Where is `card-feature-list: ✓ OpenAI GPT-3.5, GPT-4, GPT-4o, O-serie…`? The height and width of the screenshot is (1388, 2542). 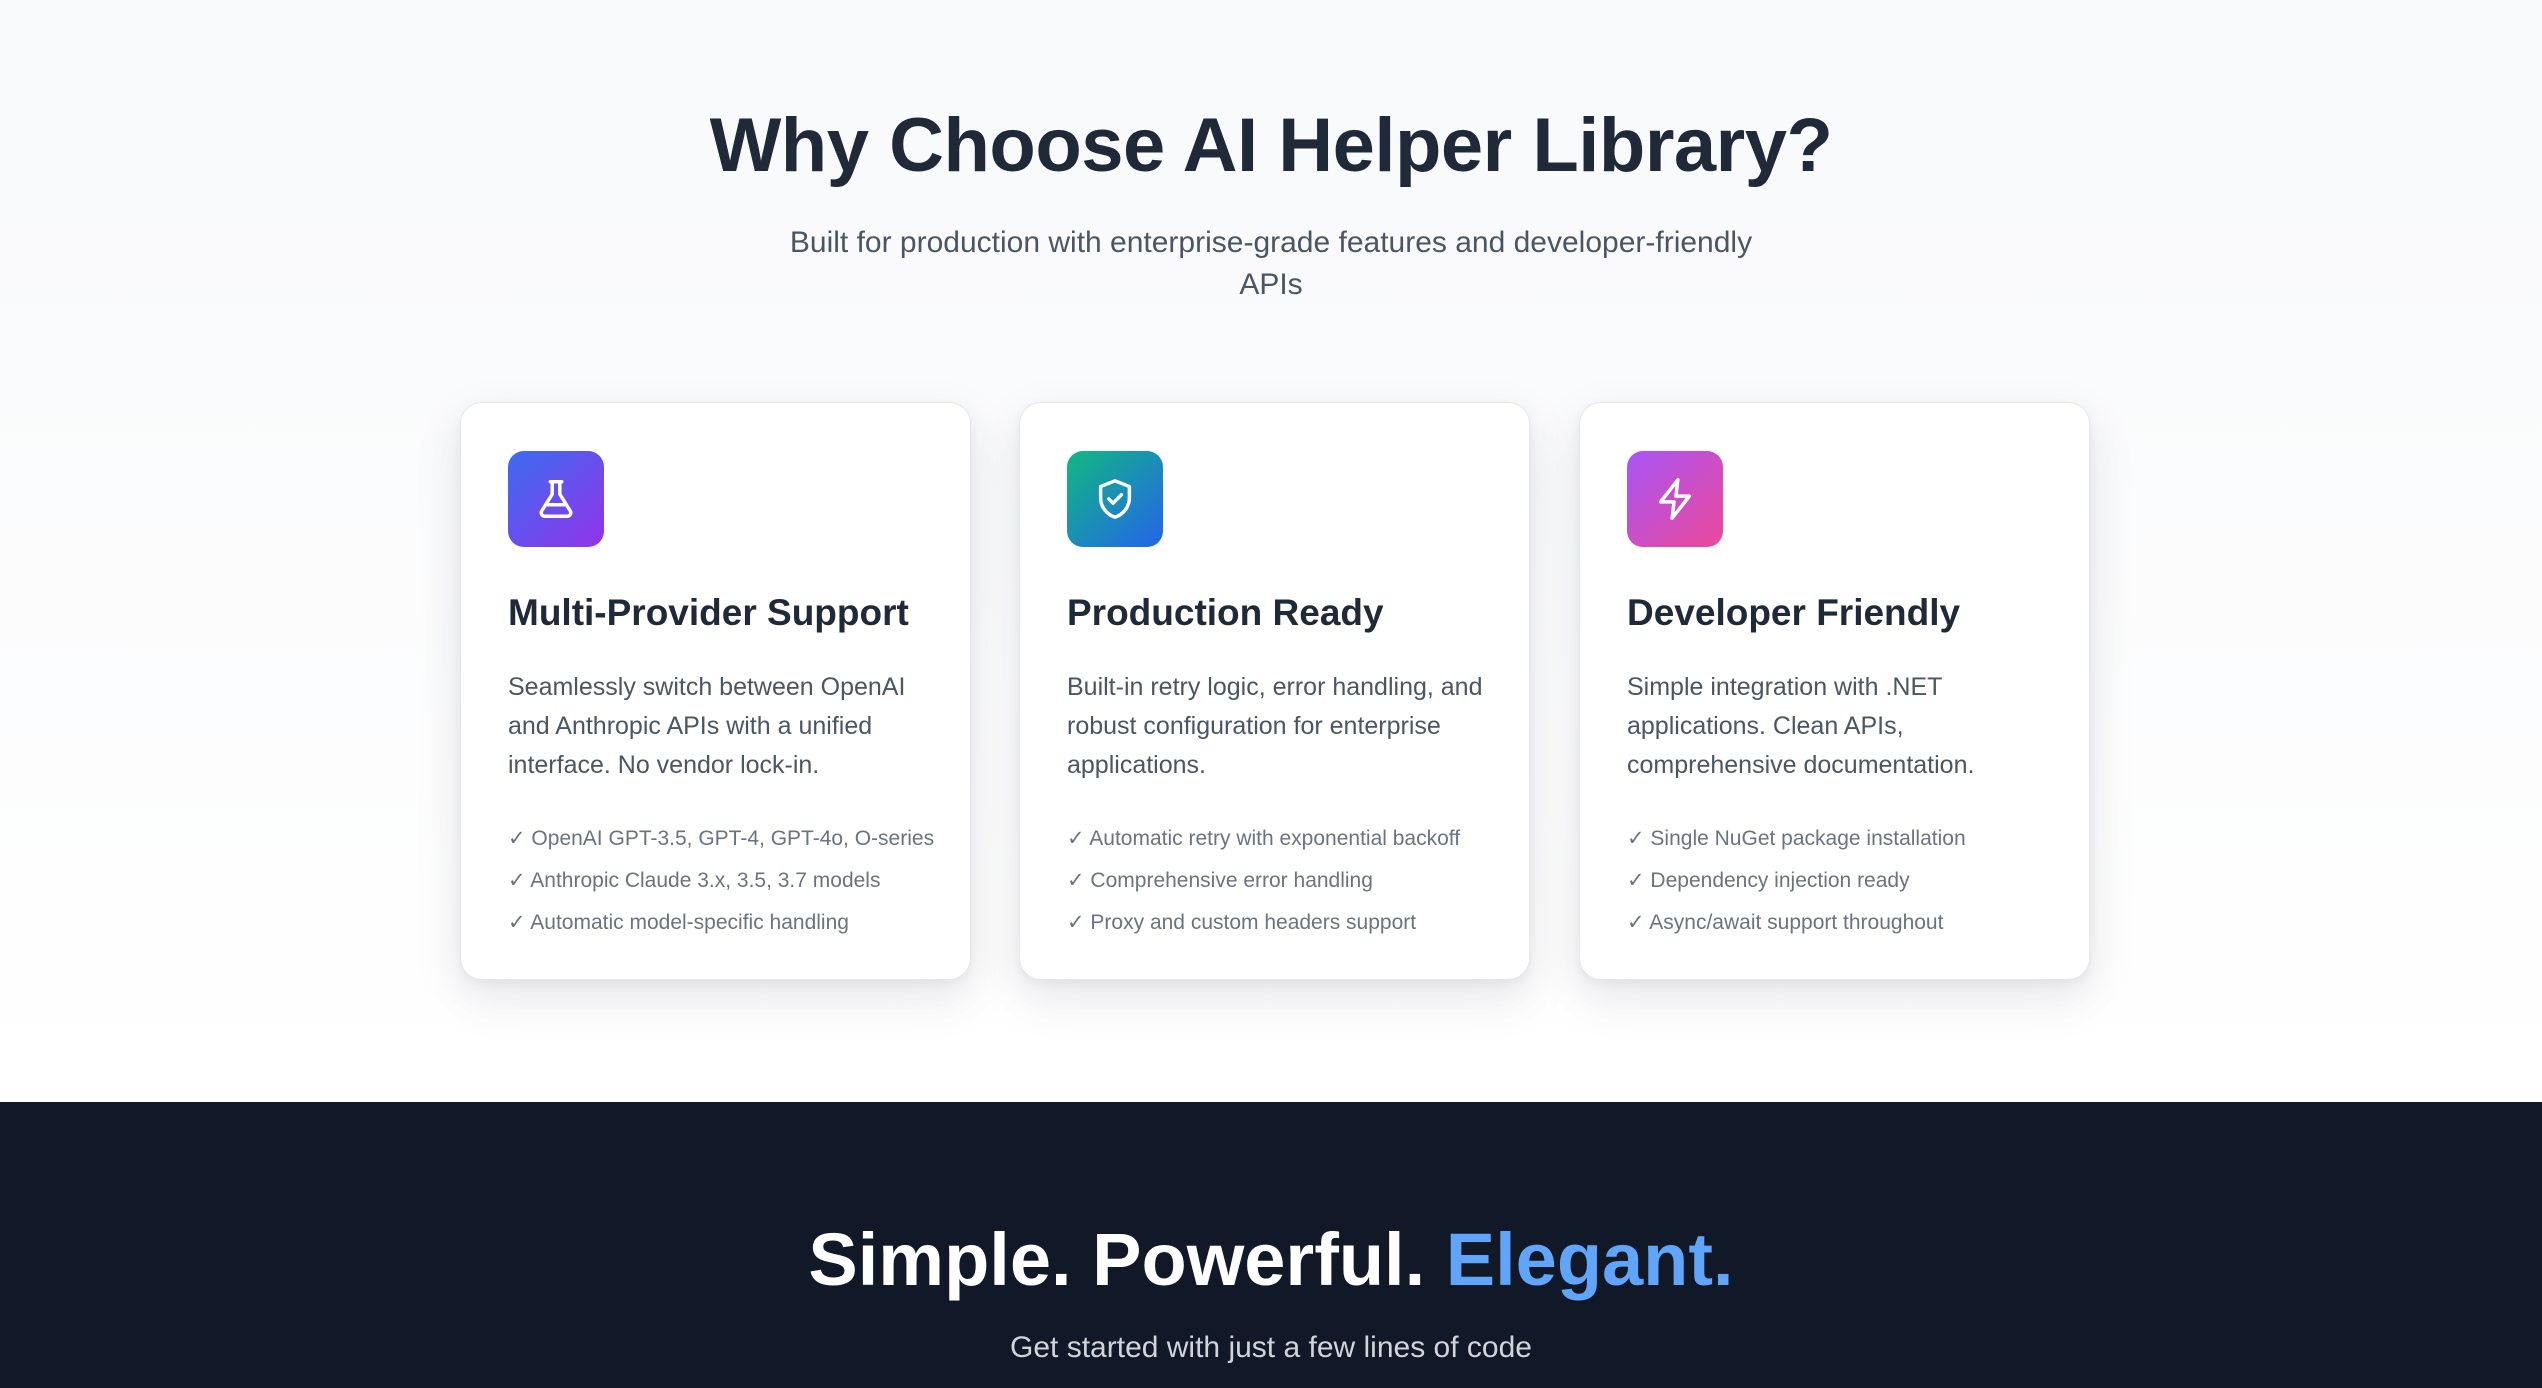
card-feature-list: ✓ OpenAI GPT-3.5, GPT-4, GPT-4o, O-serie… is located at coordinates (721, 881).